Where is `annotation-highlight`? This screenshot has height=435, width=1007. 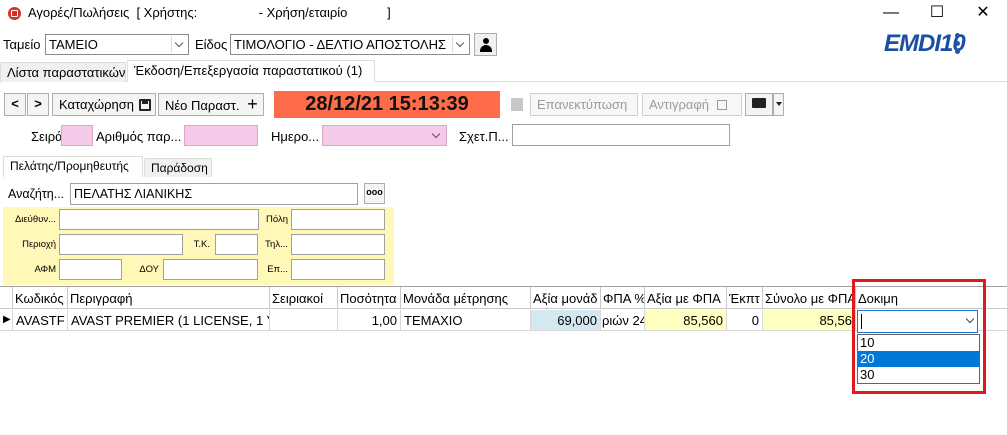 annotation-highlight is located at coordinates (919, 336).